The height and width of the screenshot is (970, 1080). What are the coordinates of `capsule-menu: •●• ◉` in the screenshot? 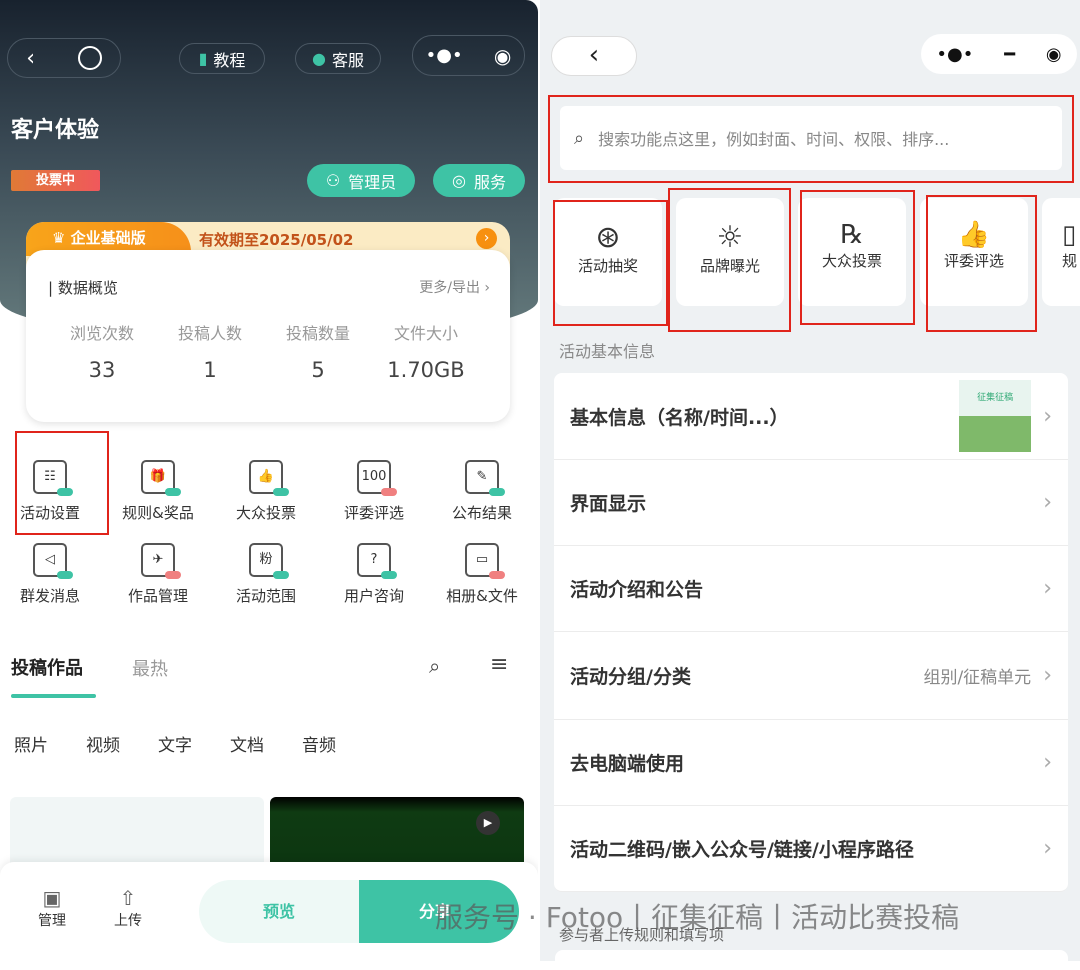 It's located at (468, 55).